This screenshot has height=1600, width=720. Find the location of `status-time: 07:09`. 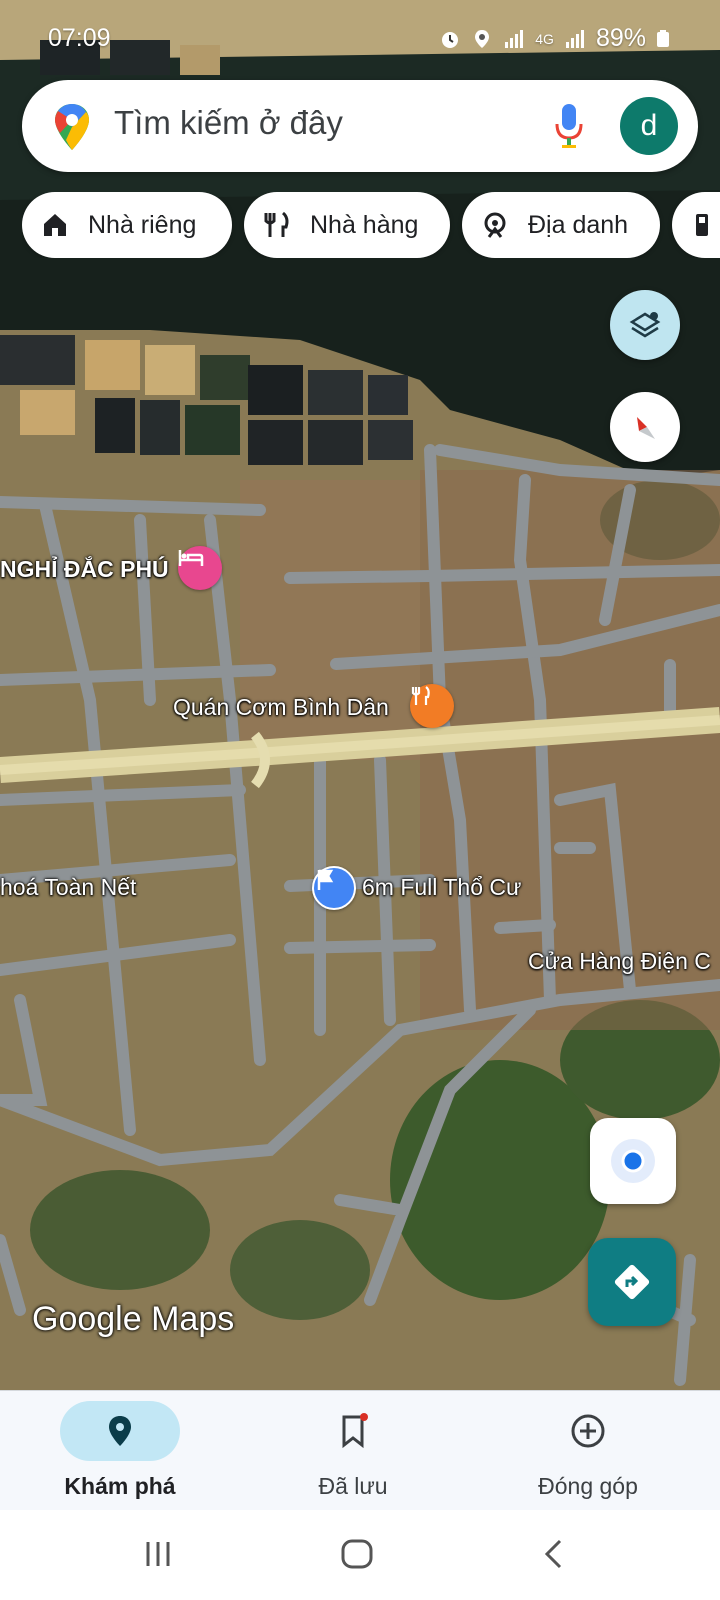

status-time: 07:09 is located at coordinates (79, 38).